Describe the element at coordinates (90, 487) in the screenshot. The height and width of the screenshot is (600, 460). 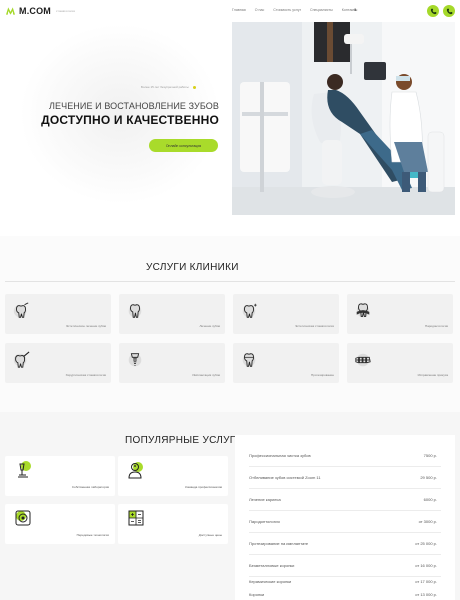
I see `feature-label: Собственная лаборатория` at that location.